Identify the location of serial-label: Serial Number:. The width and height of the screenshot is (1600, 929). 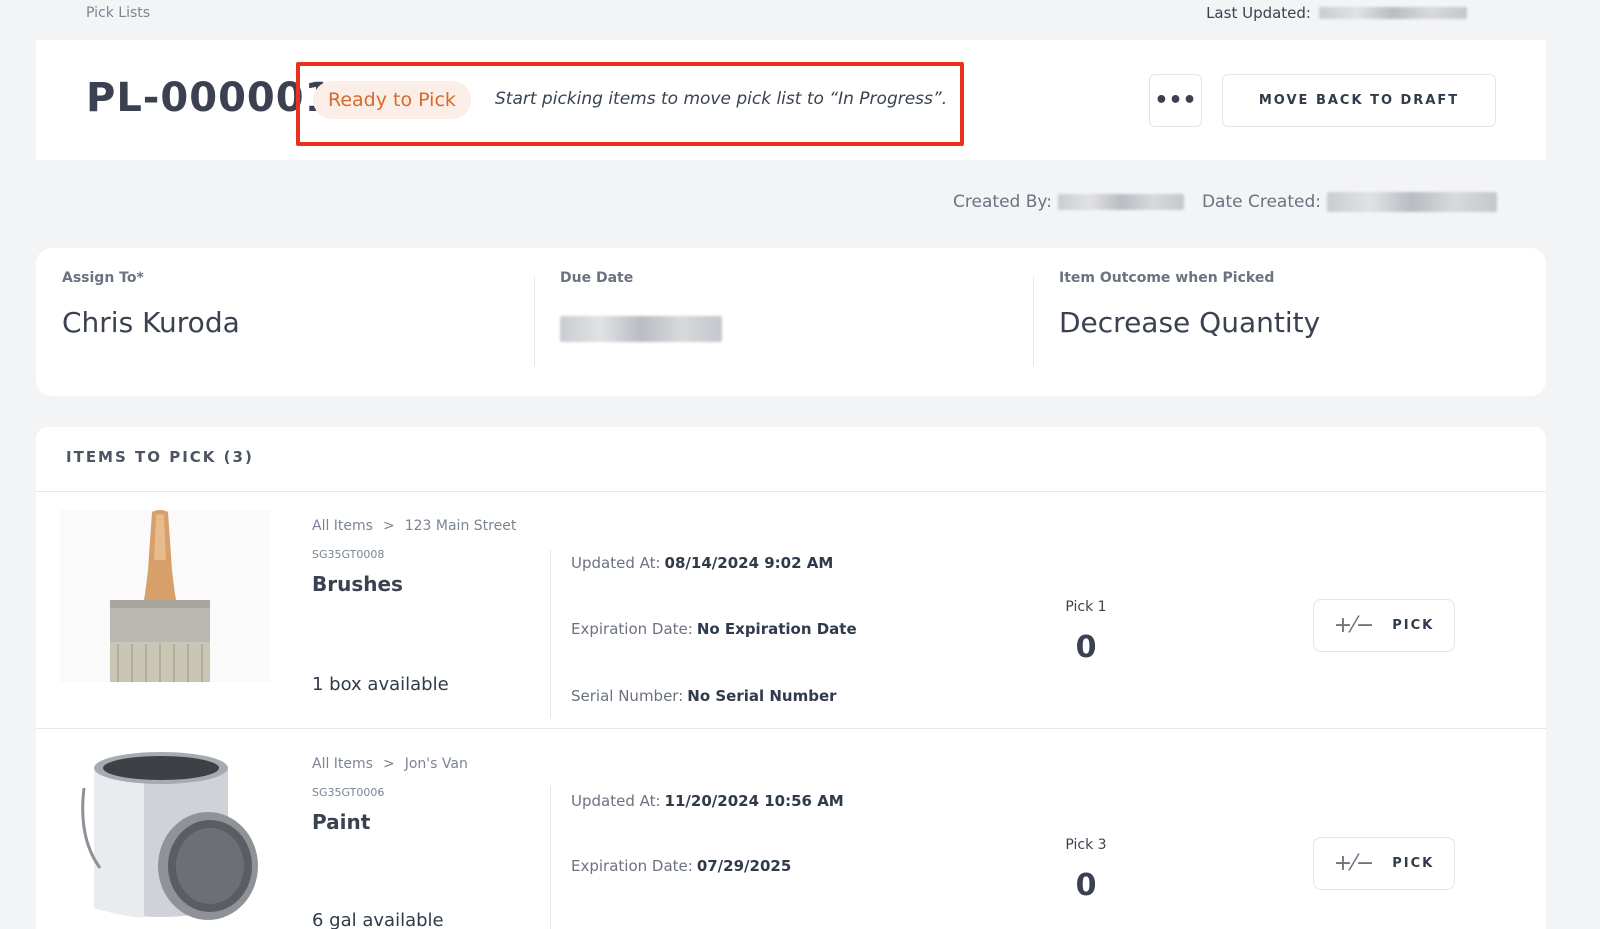
(627, 696).